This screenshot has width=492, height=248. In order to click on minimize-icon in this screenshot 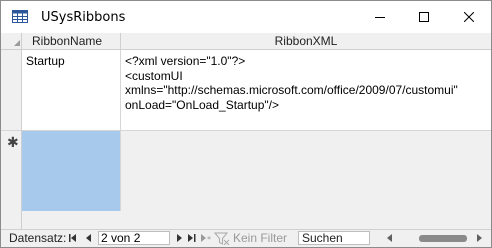, I will do `click(380, 17)`.